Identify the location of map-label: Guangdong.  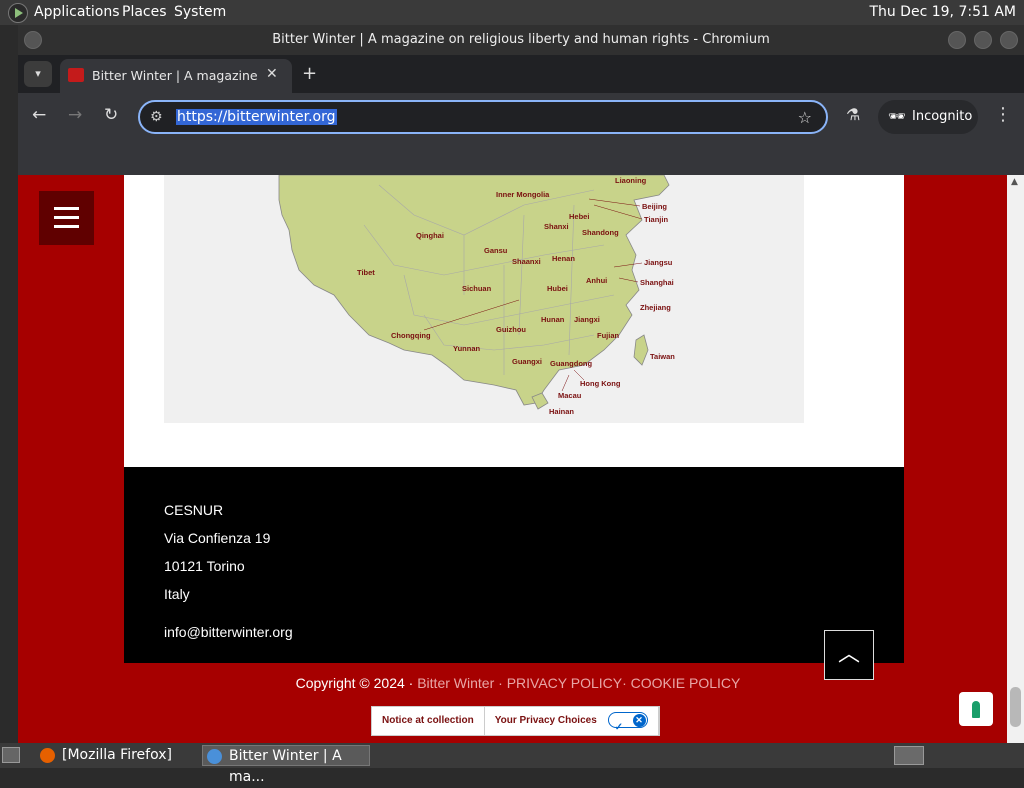
(571, 363).